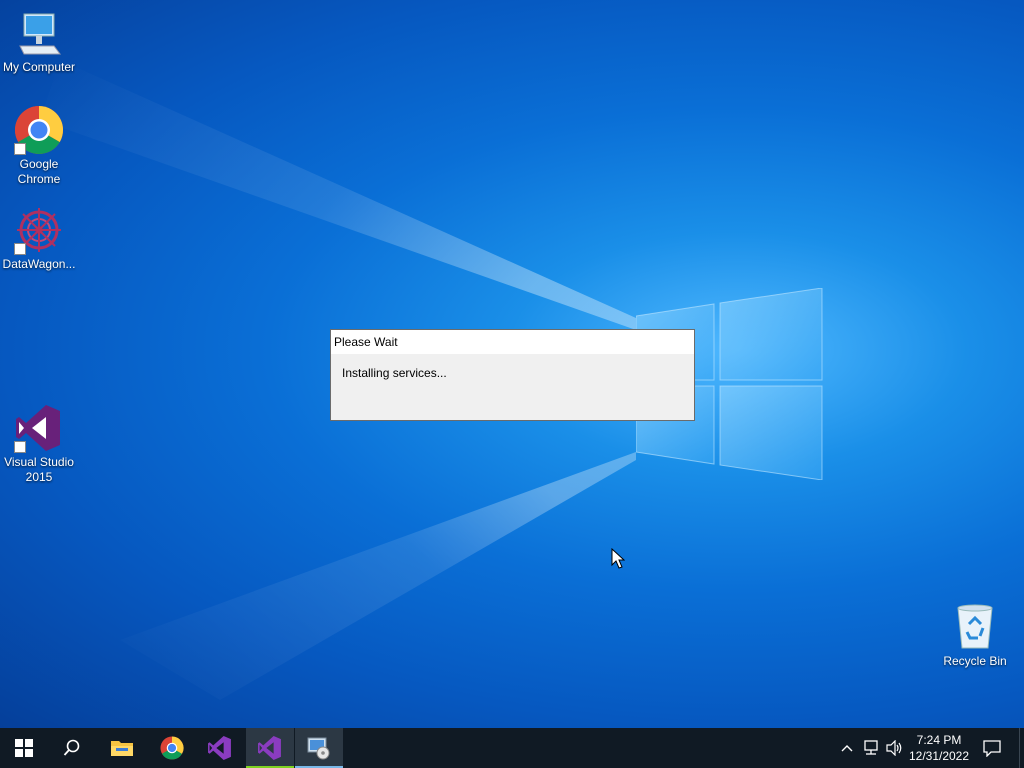 Image resolution: width=1024 pixels, height=768 pixels. What do you see at coordinates (512, 748) in the screenshot?
I see `taskbar: 7:24 PM 12/31/2022` at bounding box center [512, 748].